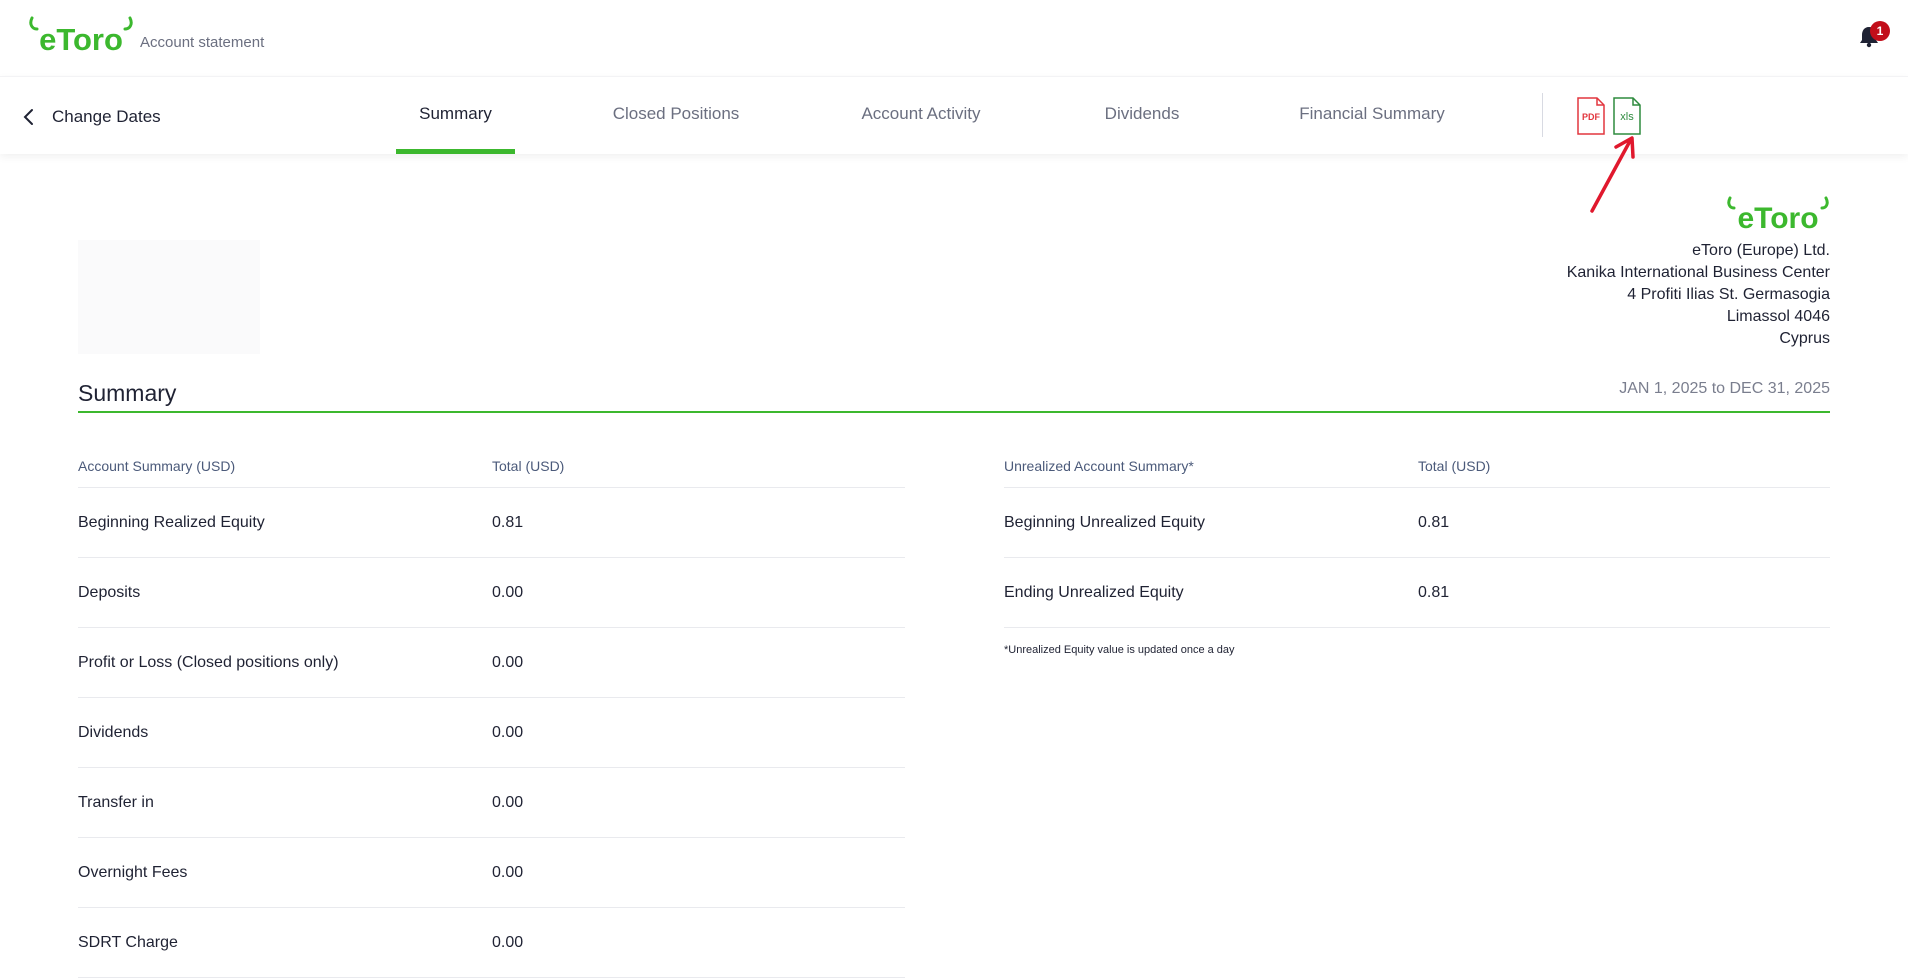  What do you see at coordinates (157, 466) in the screenshot?
I see `column-header: Account Summary (USD)` at bounding box center [157, 466].